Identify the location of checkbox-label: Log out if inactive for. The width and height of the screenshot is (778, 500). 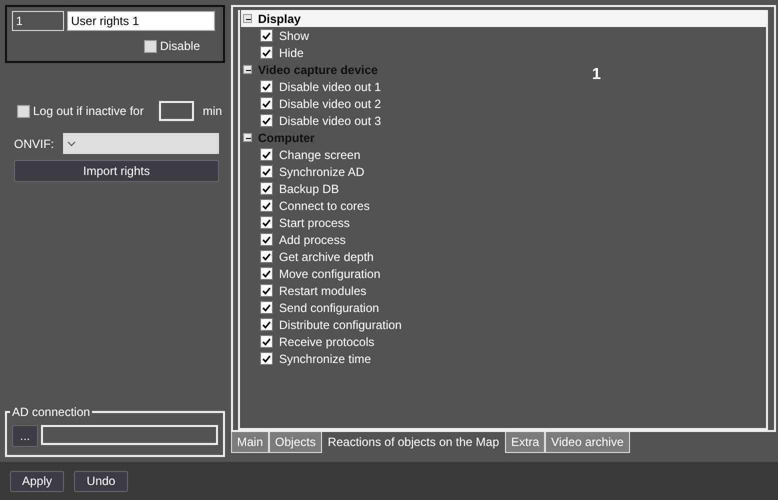
(88, 111).